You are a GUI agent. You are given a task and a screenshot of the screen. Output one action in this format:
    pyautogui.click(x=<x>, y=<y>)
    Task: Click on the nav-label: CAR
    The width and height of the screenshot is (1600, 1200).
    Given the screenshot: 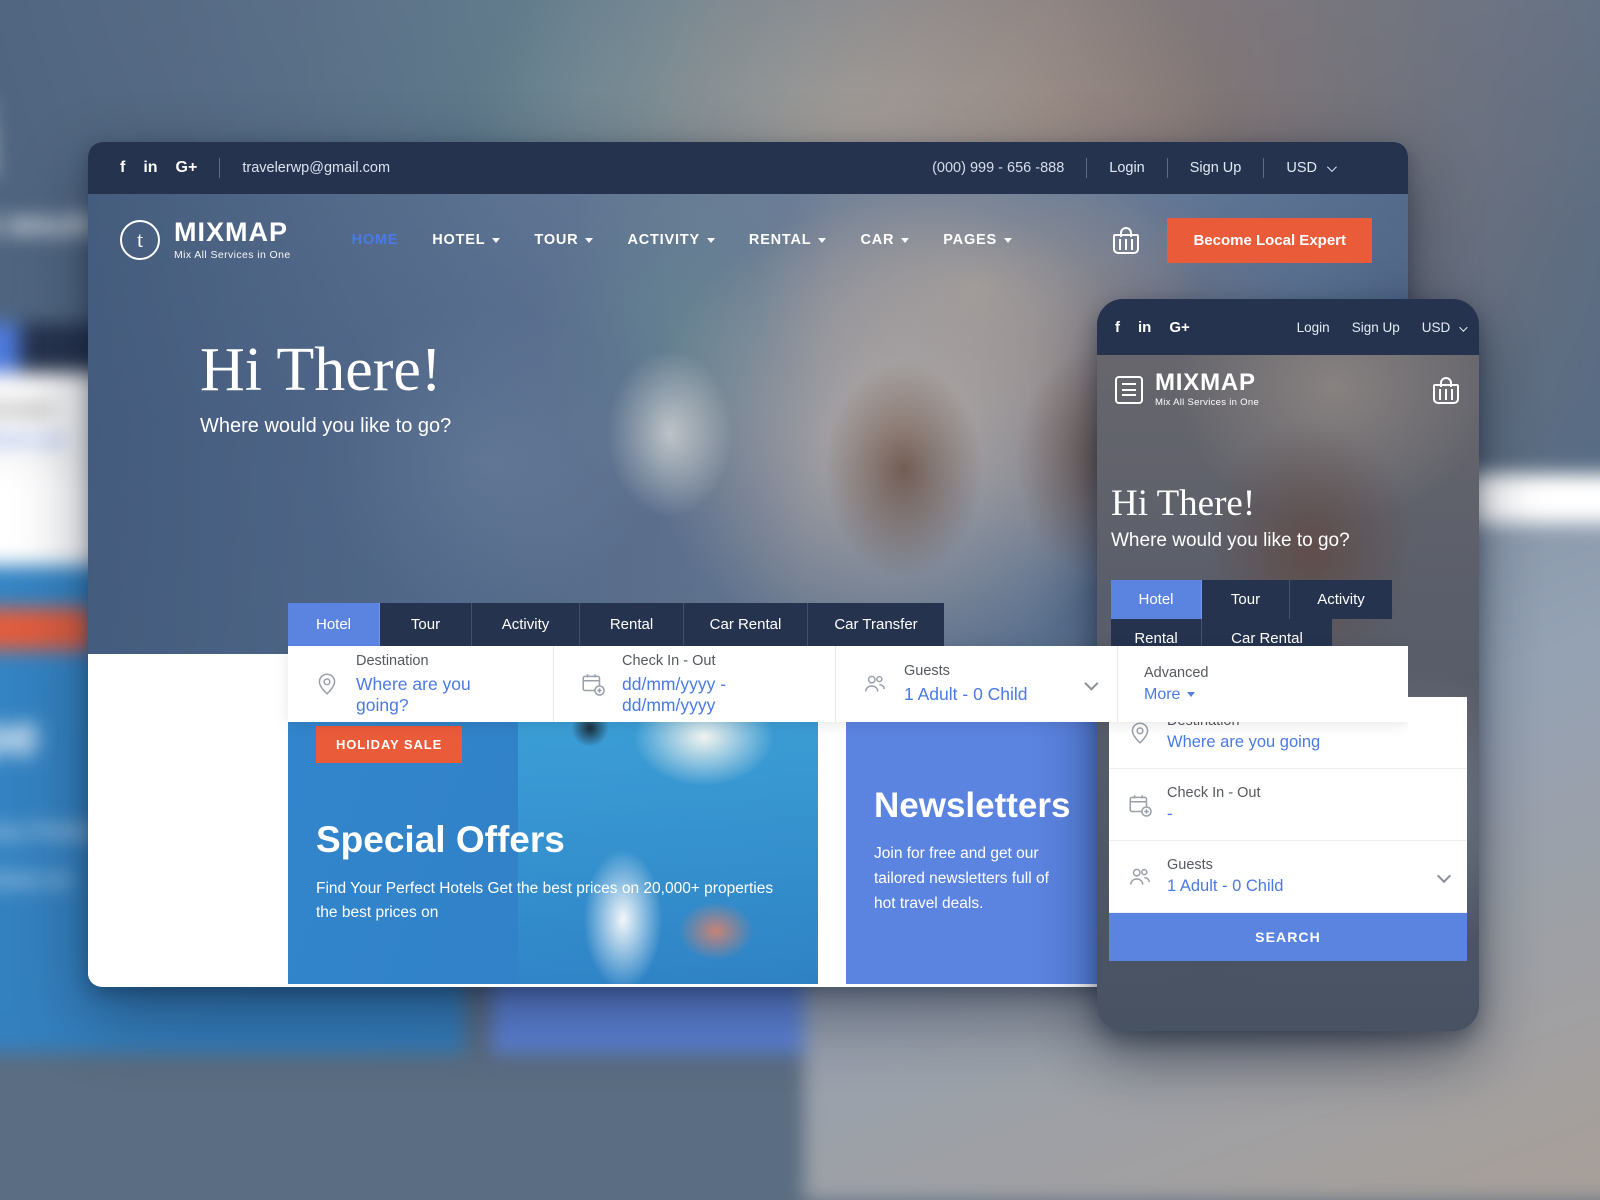 What is the action you would take?
    pyautogui.click(x=877, y=240)
    